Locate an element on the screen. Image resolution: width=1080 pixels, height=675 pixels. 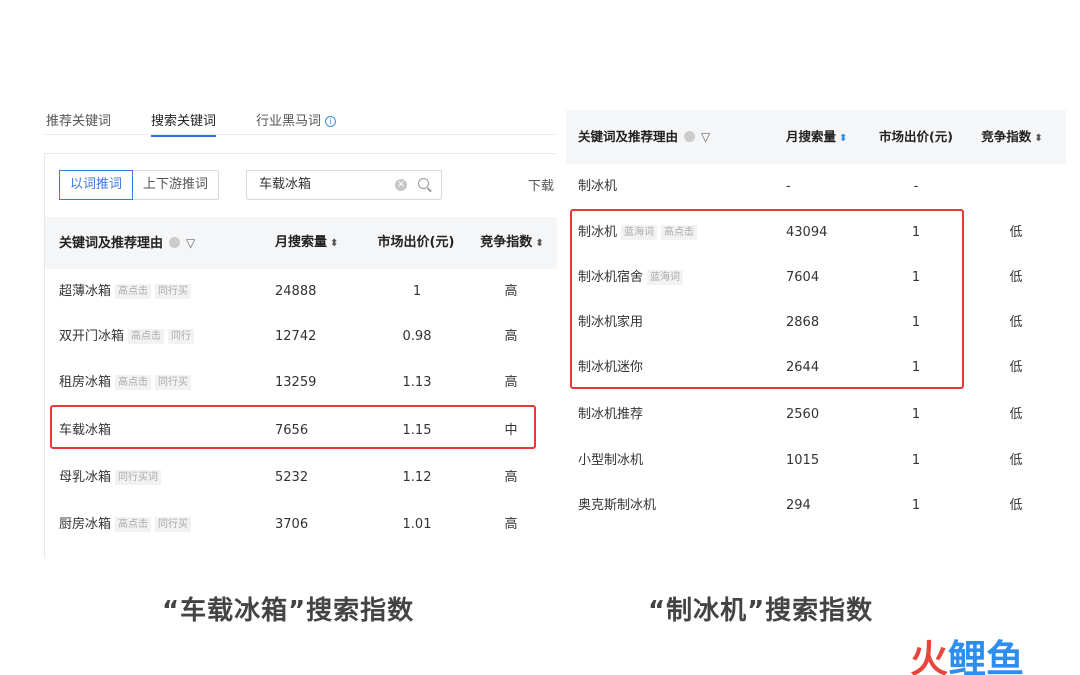
tab-search-keywords: 搜索关键词 is located at coordinates (184, 123).